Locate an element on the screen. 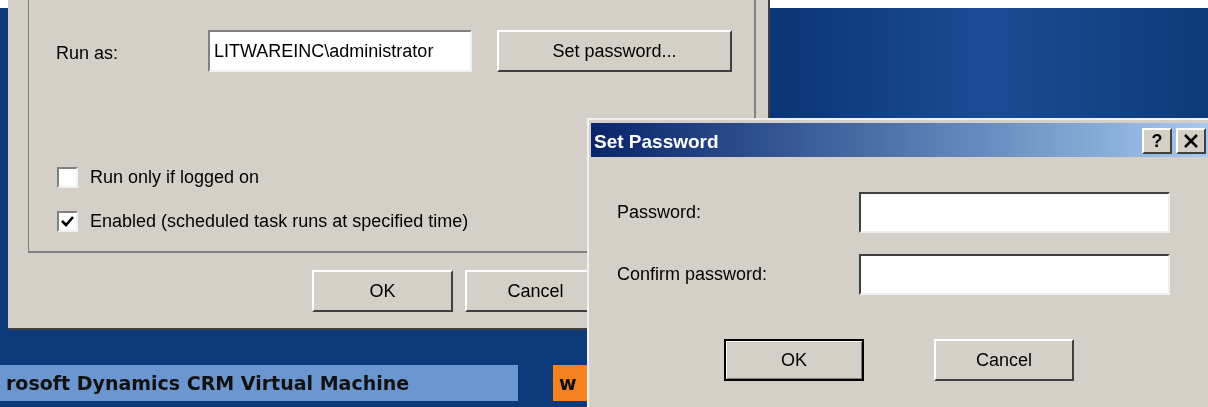 The height and width of the screenshot is (407, 1208). close-icon is located at coordinates (1191, 141).